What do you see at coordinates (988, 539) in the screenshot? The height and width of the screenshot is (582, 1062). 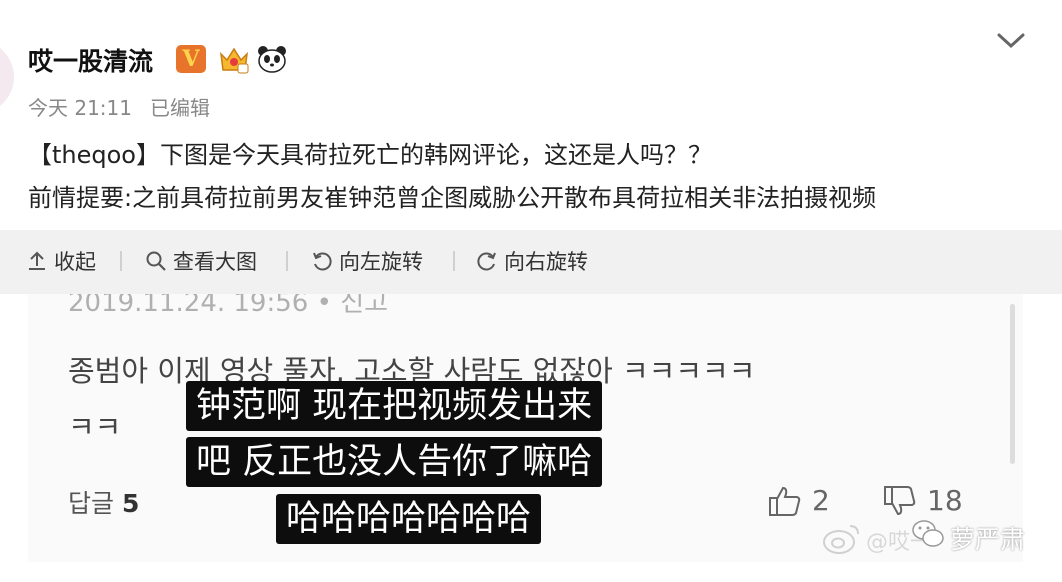 I see `watermark-author: 萝严肃` at bounding box center [988, 539].